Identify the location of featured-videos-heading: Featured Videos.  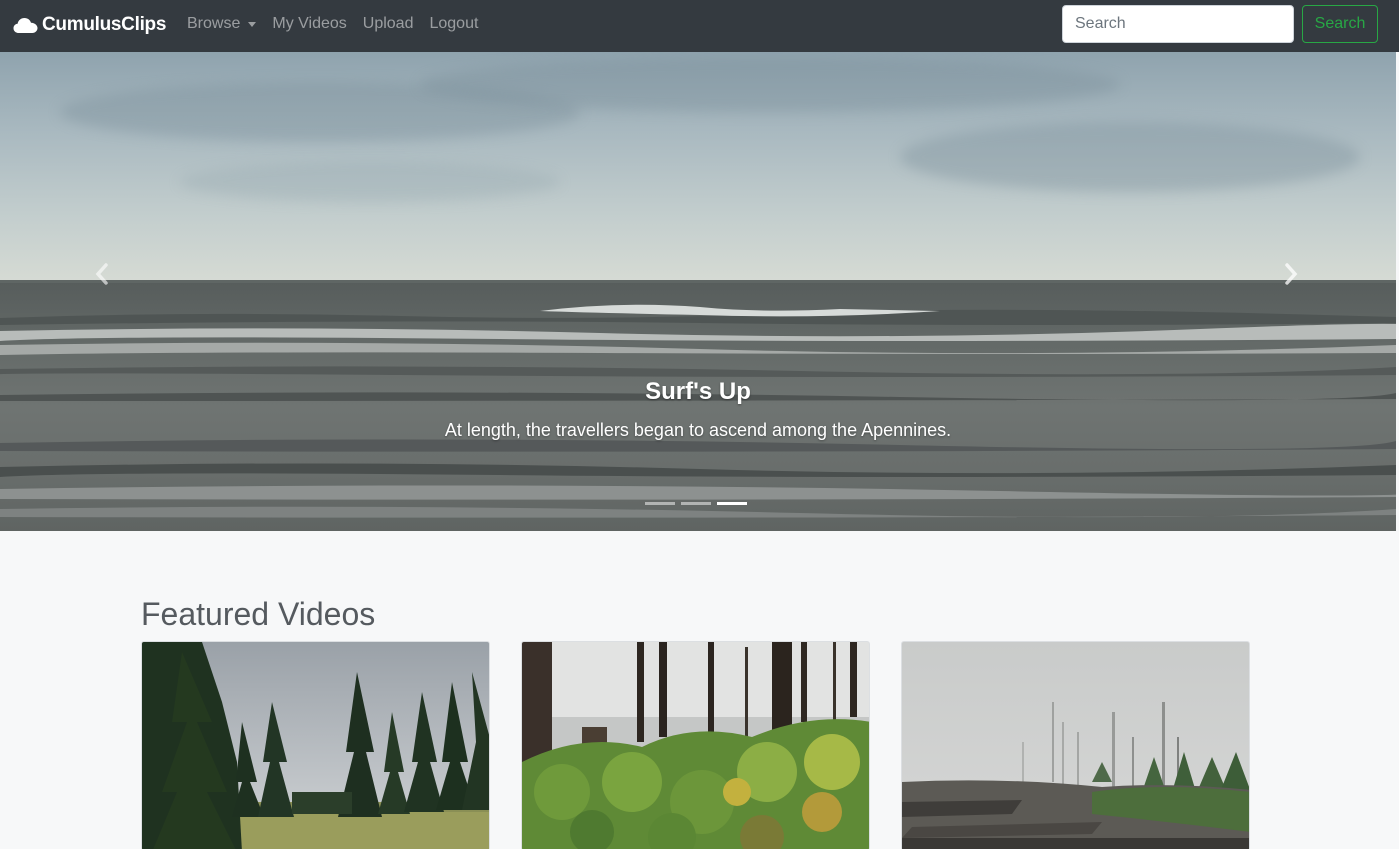
(258, 614).